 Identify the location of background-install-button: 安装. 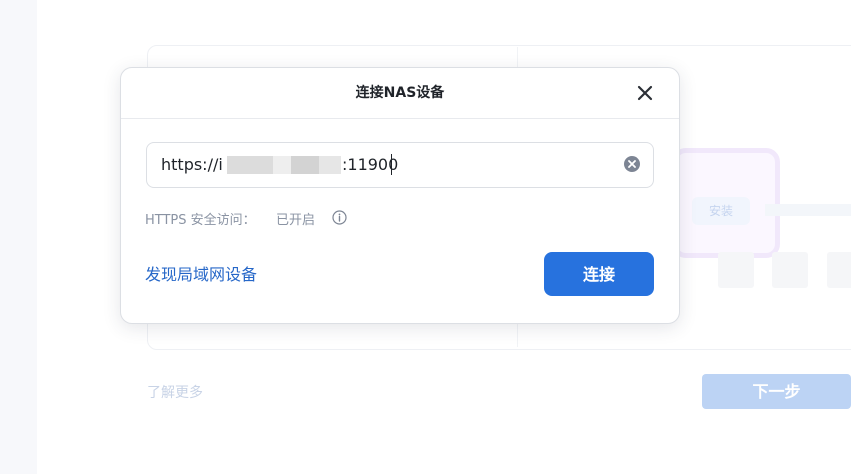
(721, 211).